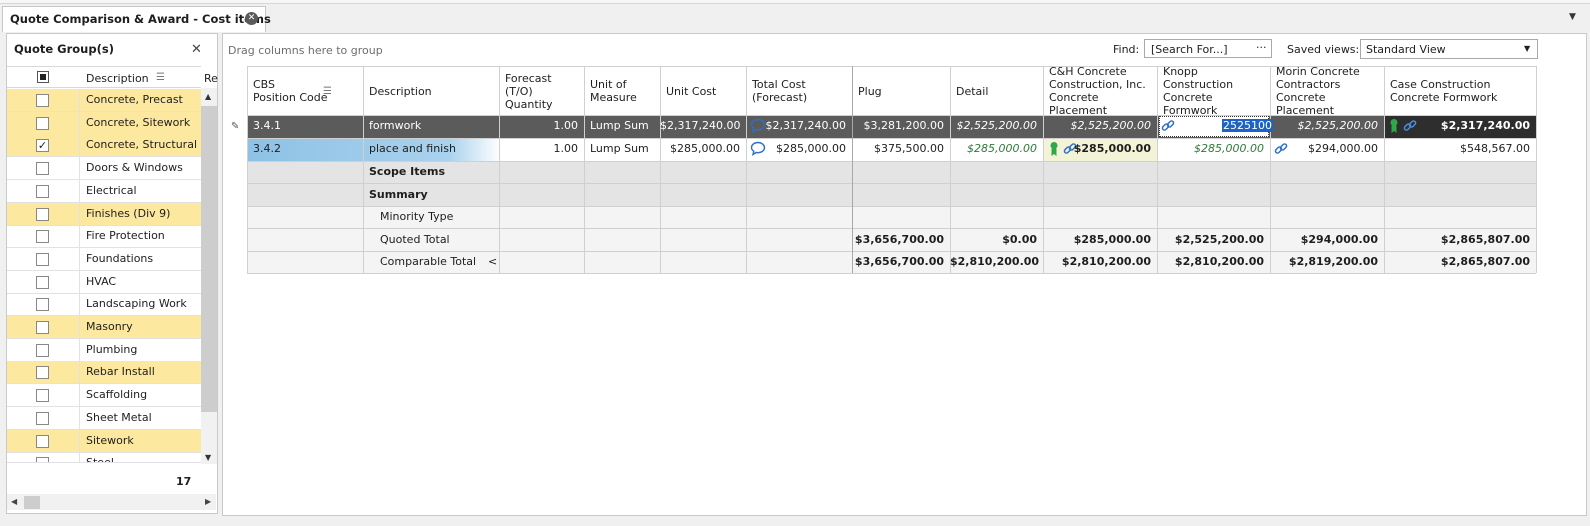 This screenshot has width=1590, height=526. Describe the element at coordinates (1460, 126) in the screenshot. I see `cell-case: $2,317,240.00` at that location.